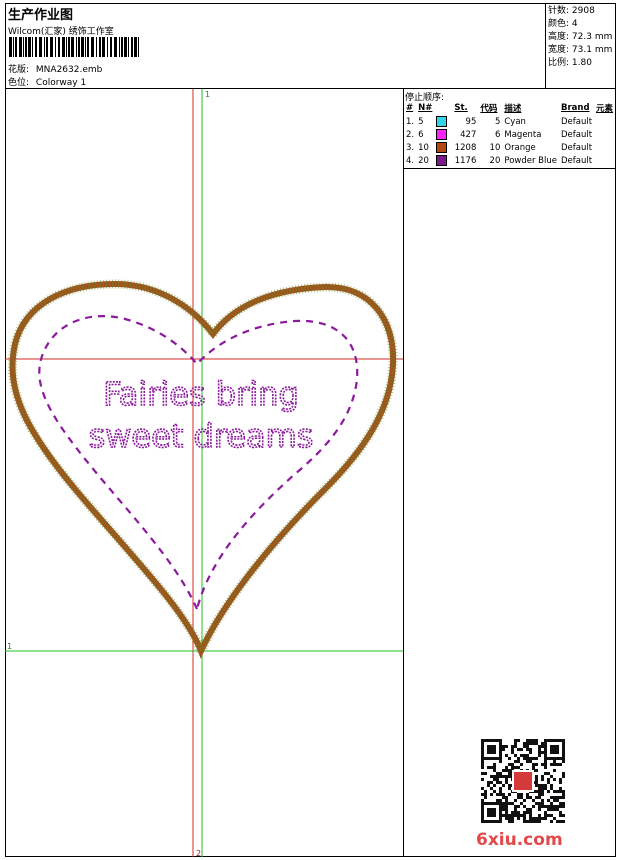 This screenshot has height=860, width=620. What do you see at coordinates (442, 160) in the screenshot?
I see `color-swatch` at bounding box center [442, 160].